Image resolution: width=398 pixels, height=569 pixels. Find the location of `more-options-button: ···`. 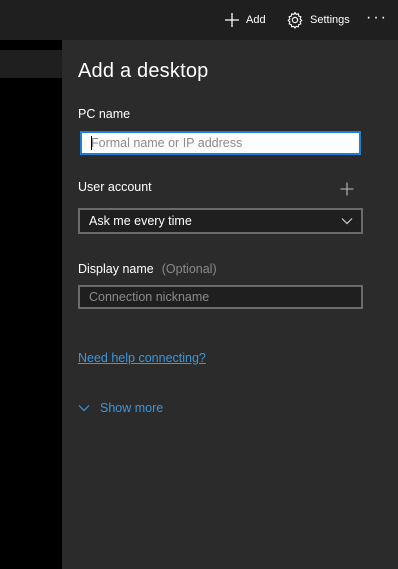

more-options-button: ··· is located at coordinates (377, 18).